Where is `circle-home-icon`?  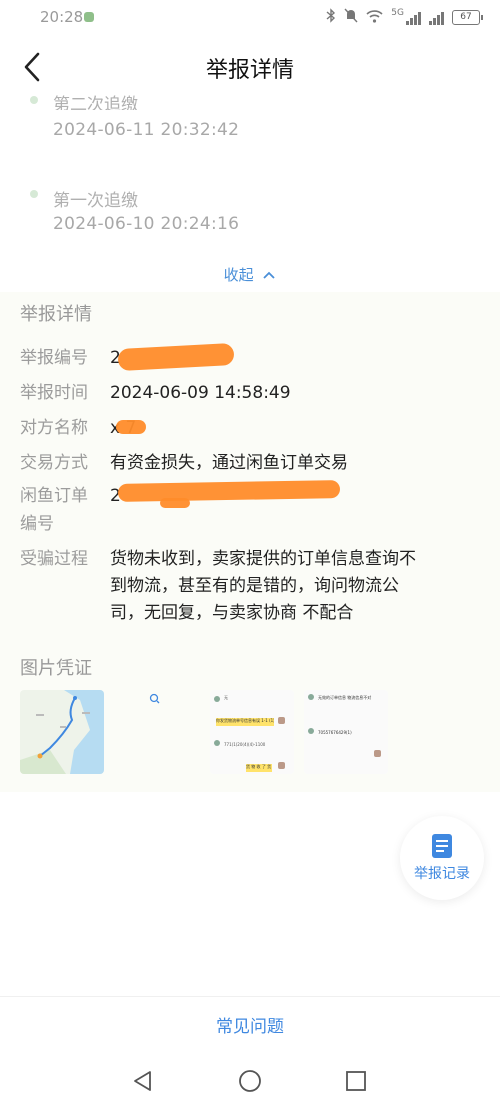
circle-home-icon is located at coordinates (250, 1081).